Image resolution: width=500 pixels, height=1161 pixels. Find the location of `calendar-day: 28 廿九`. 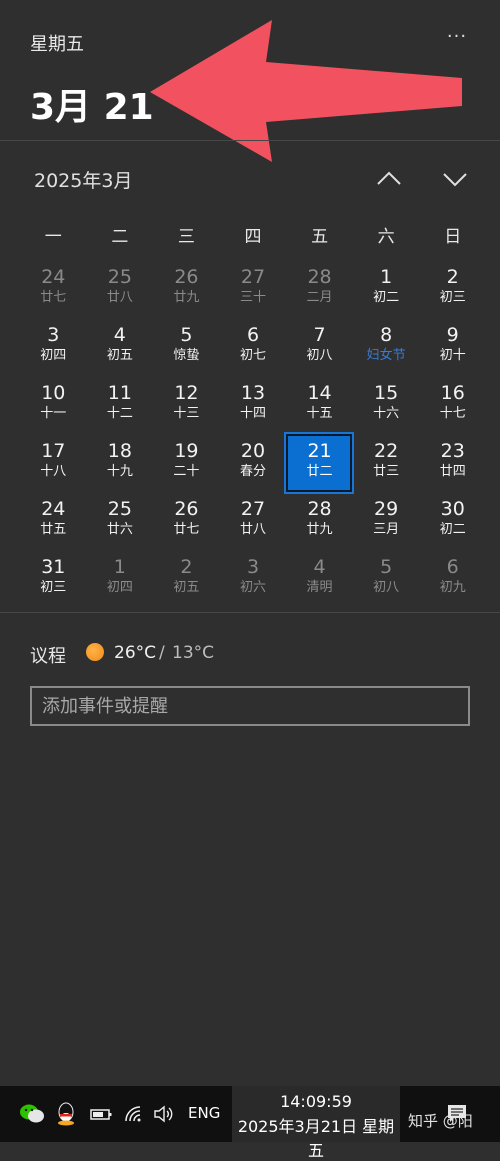

calendar-day: 28 廿九 is located at coordinates (319, 523).